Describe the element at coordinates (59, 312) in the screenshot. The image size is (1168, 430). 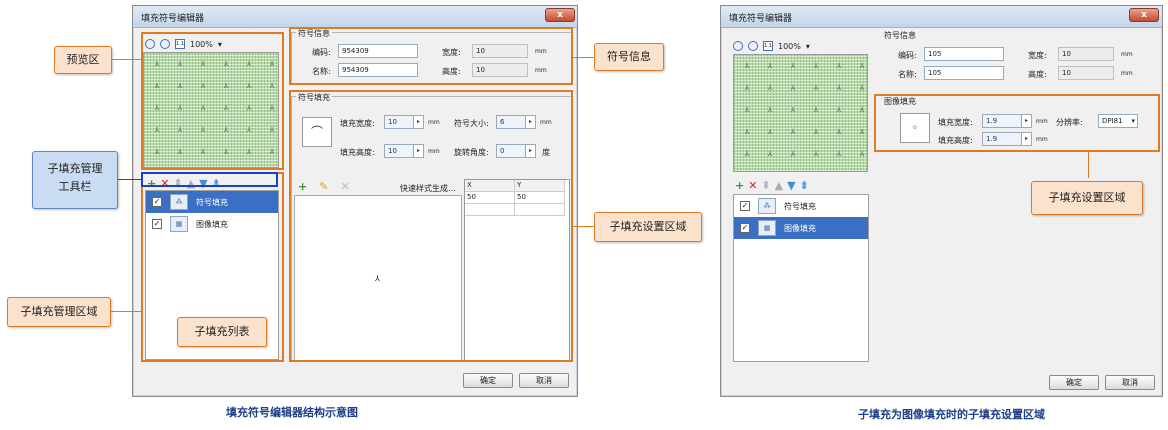
I see `callout-subfill-manage: 子填充管理区域` at that location.